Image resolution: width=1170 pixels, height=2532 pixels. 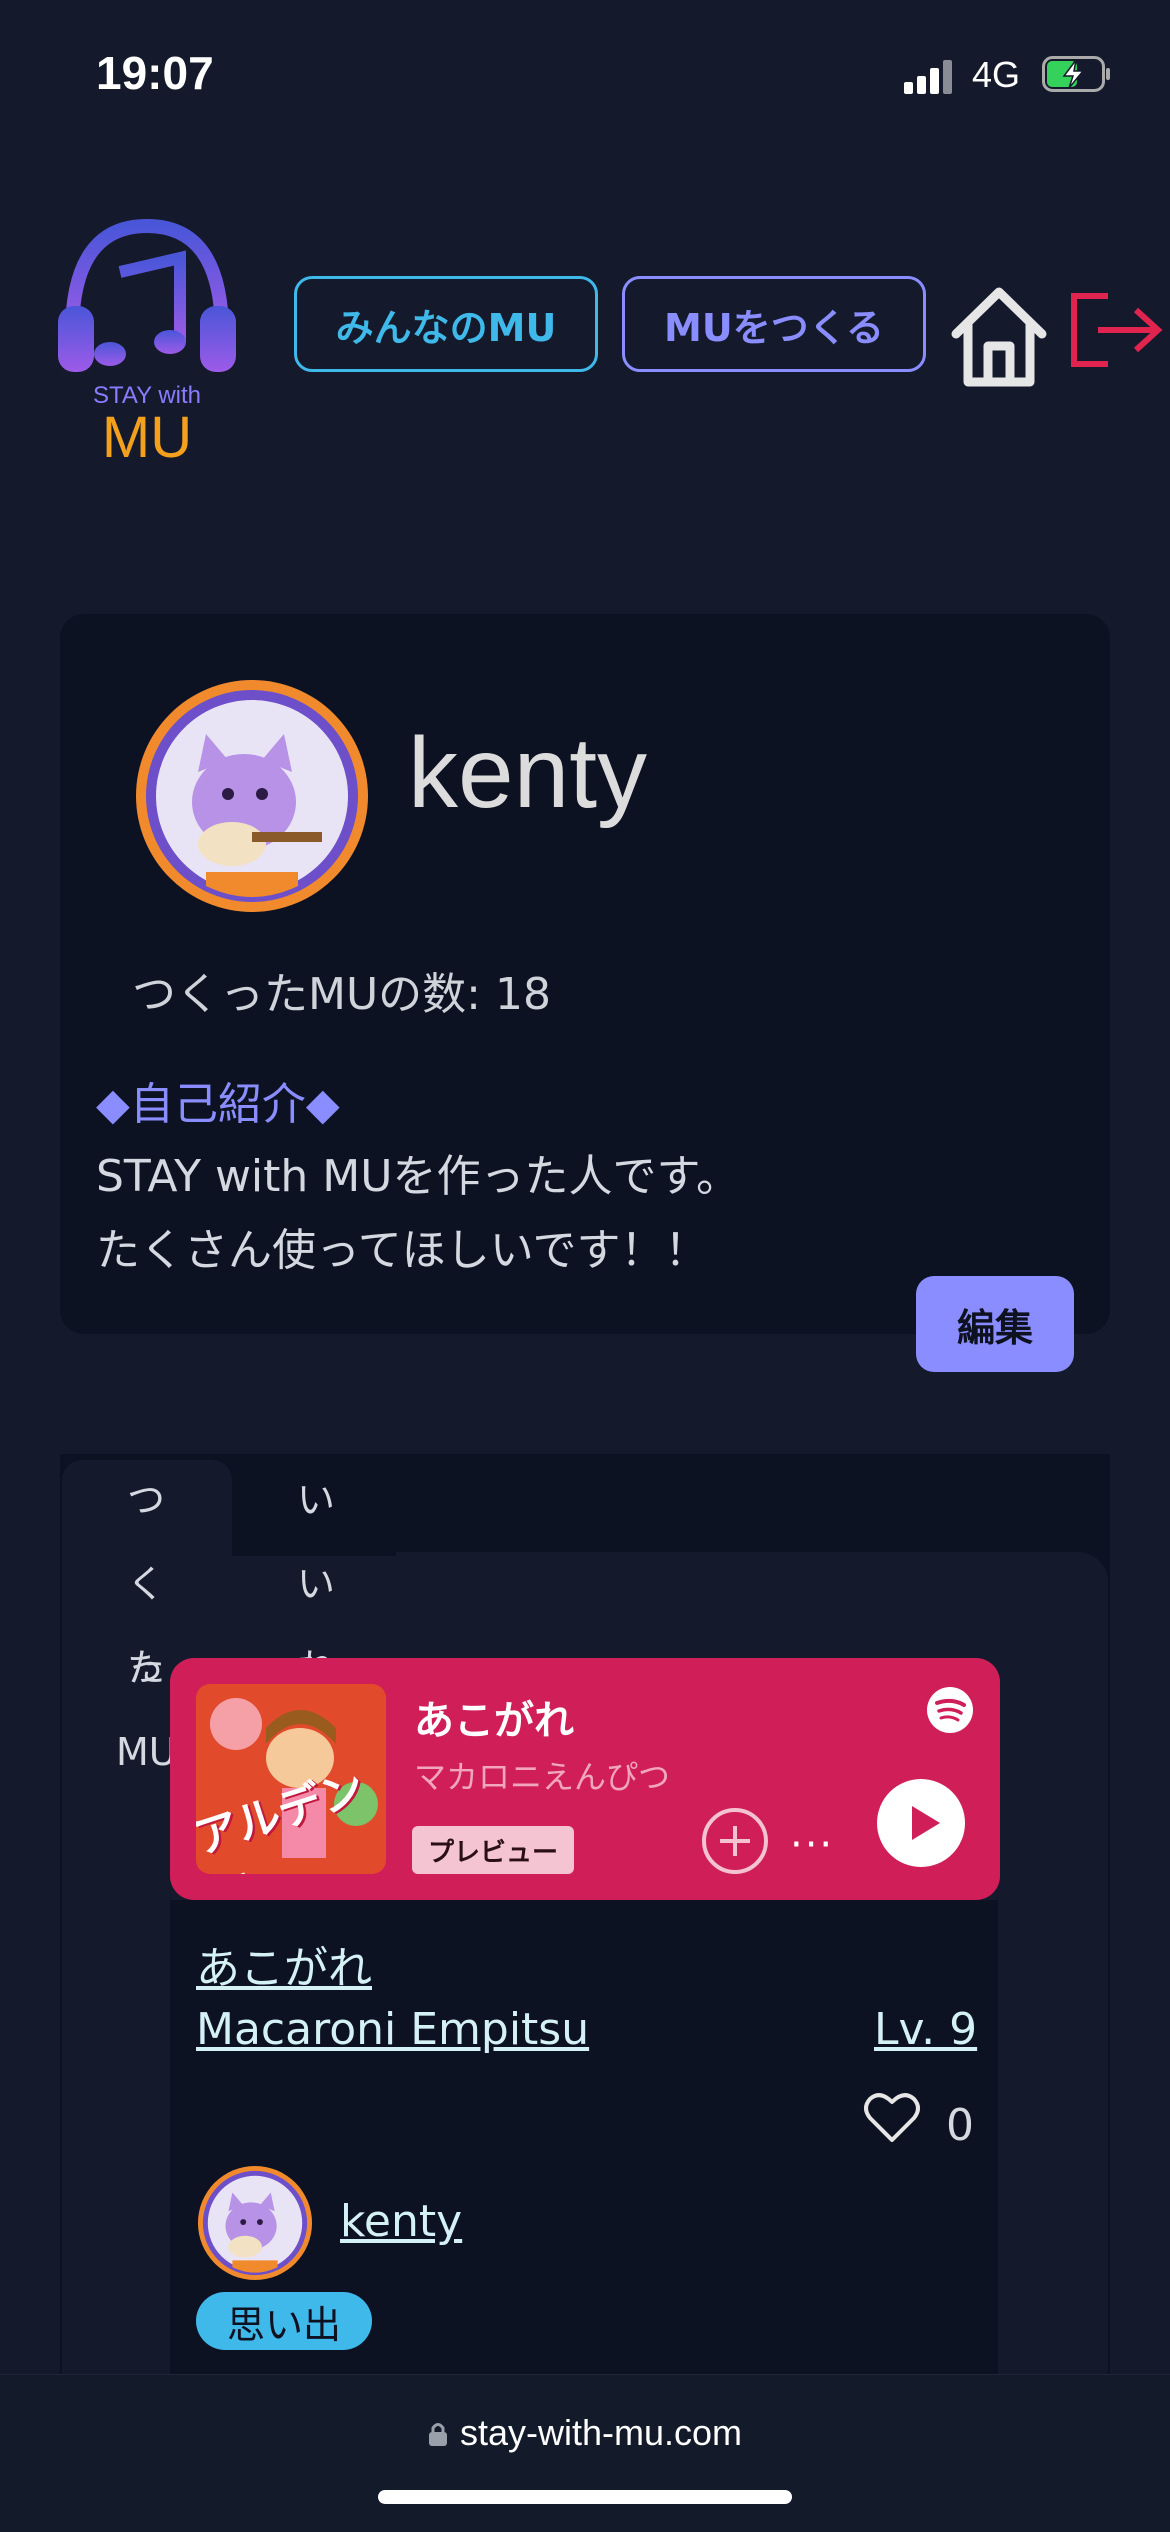 I want to click on lock-icon, so click(x=437, y=2434).